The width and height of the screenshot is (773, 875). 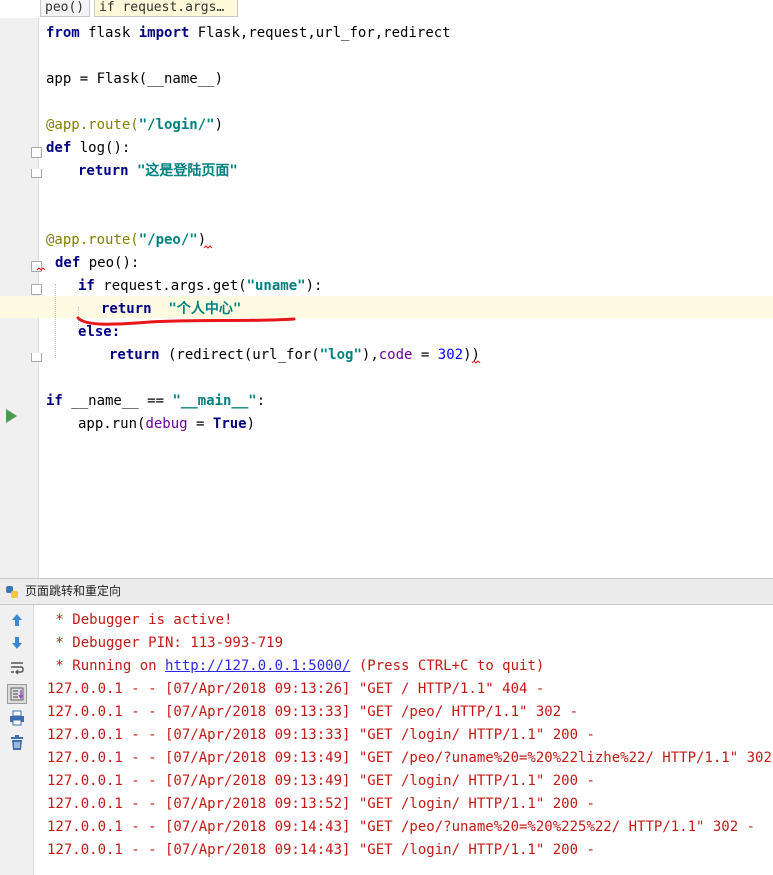 I want to click on soft-wrap-icon, so click(x=17, y=668).